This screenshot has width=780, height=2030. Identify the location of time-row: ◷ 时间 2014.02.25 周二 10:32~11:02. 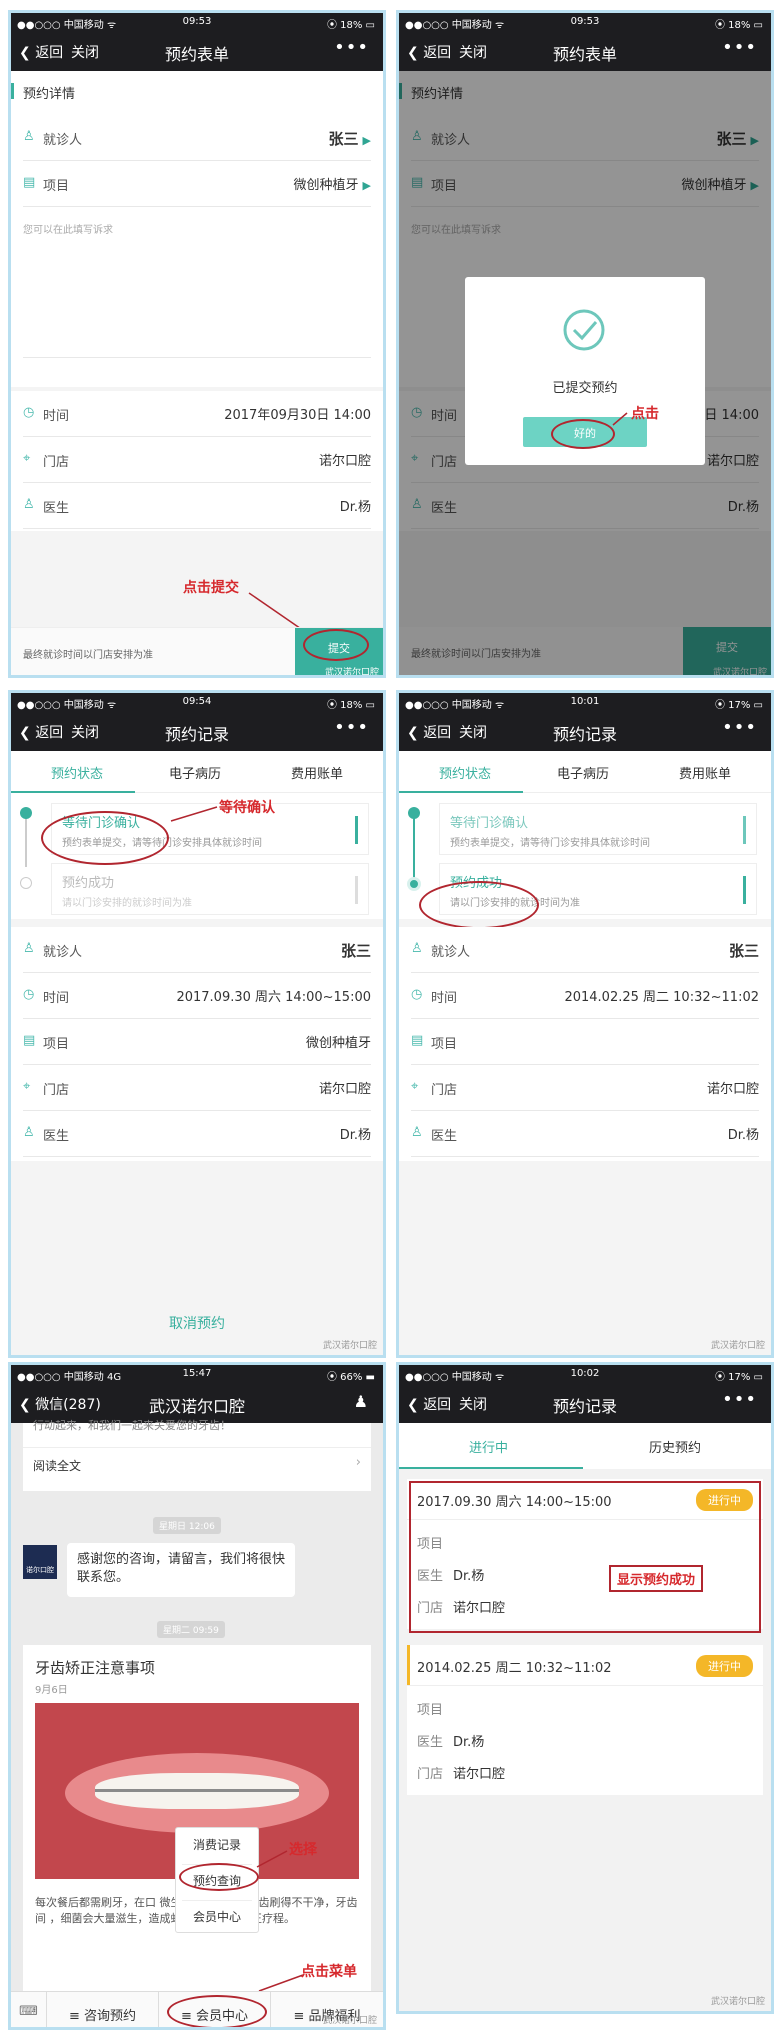
(585, 996).